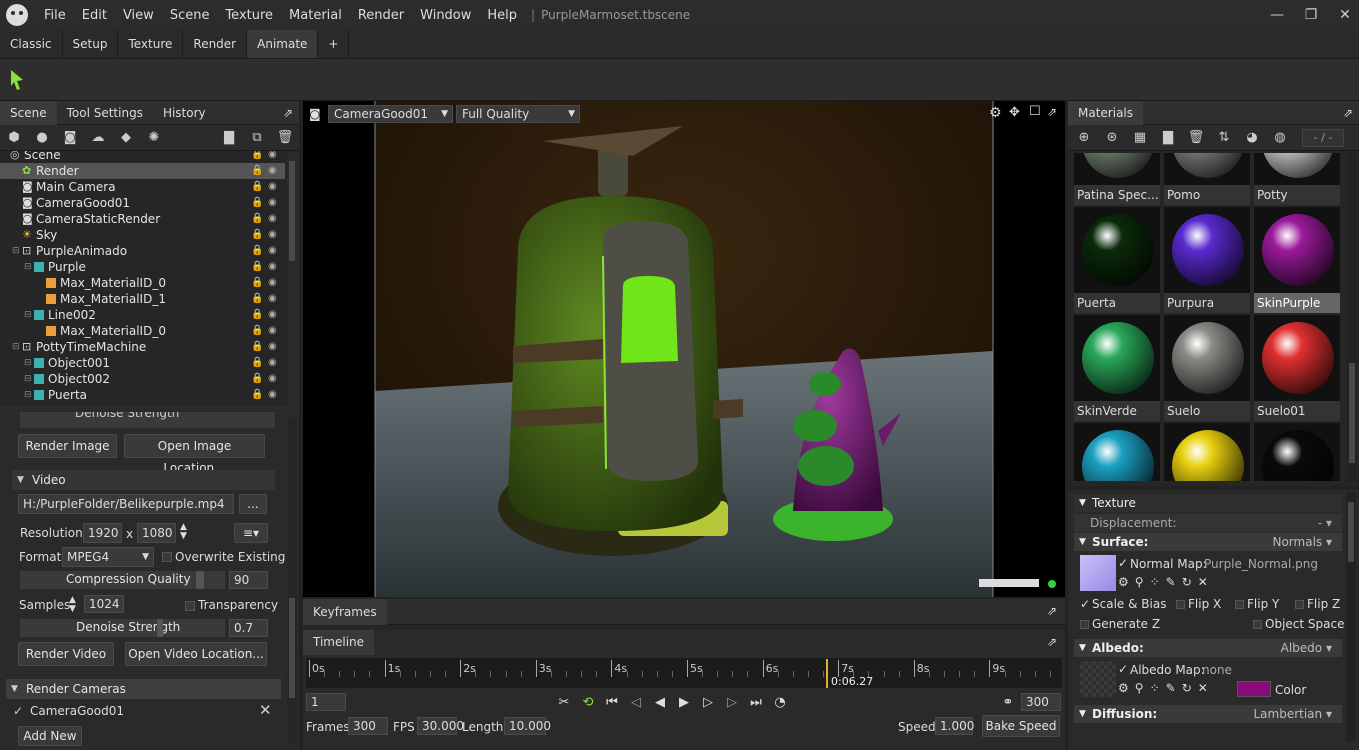  What do you see at coordinates (283, 44) in the screenshot?
I see `tab-animate: Animate` at bounding box center [283, 44].